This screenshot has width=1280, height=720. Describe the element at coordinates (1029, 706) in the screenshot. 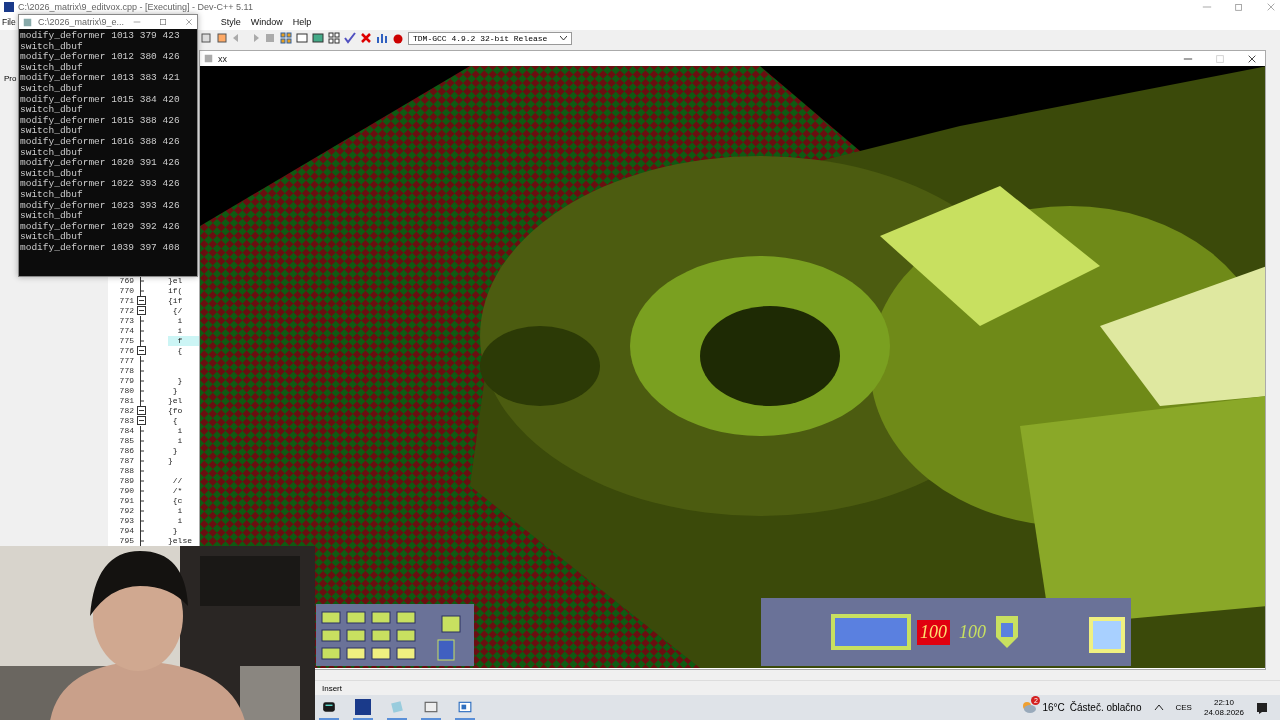

I see `weather-cloud-icon` at that location.